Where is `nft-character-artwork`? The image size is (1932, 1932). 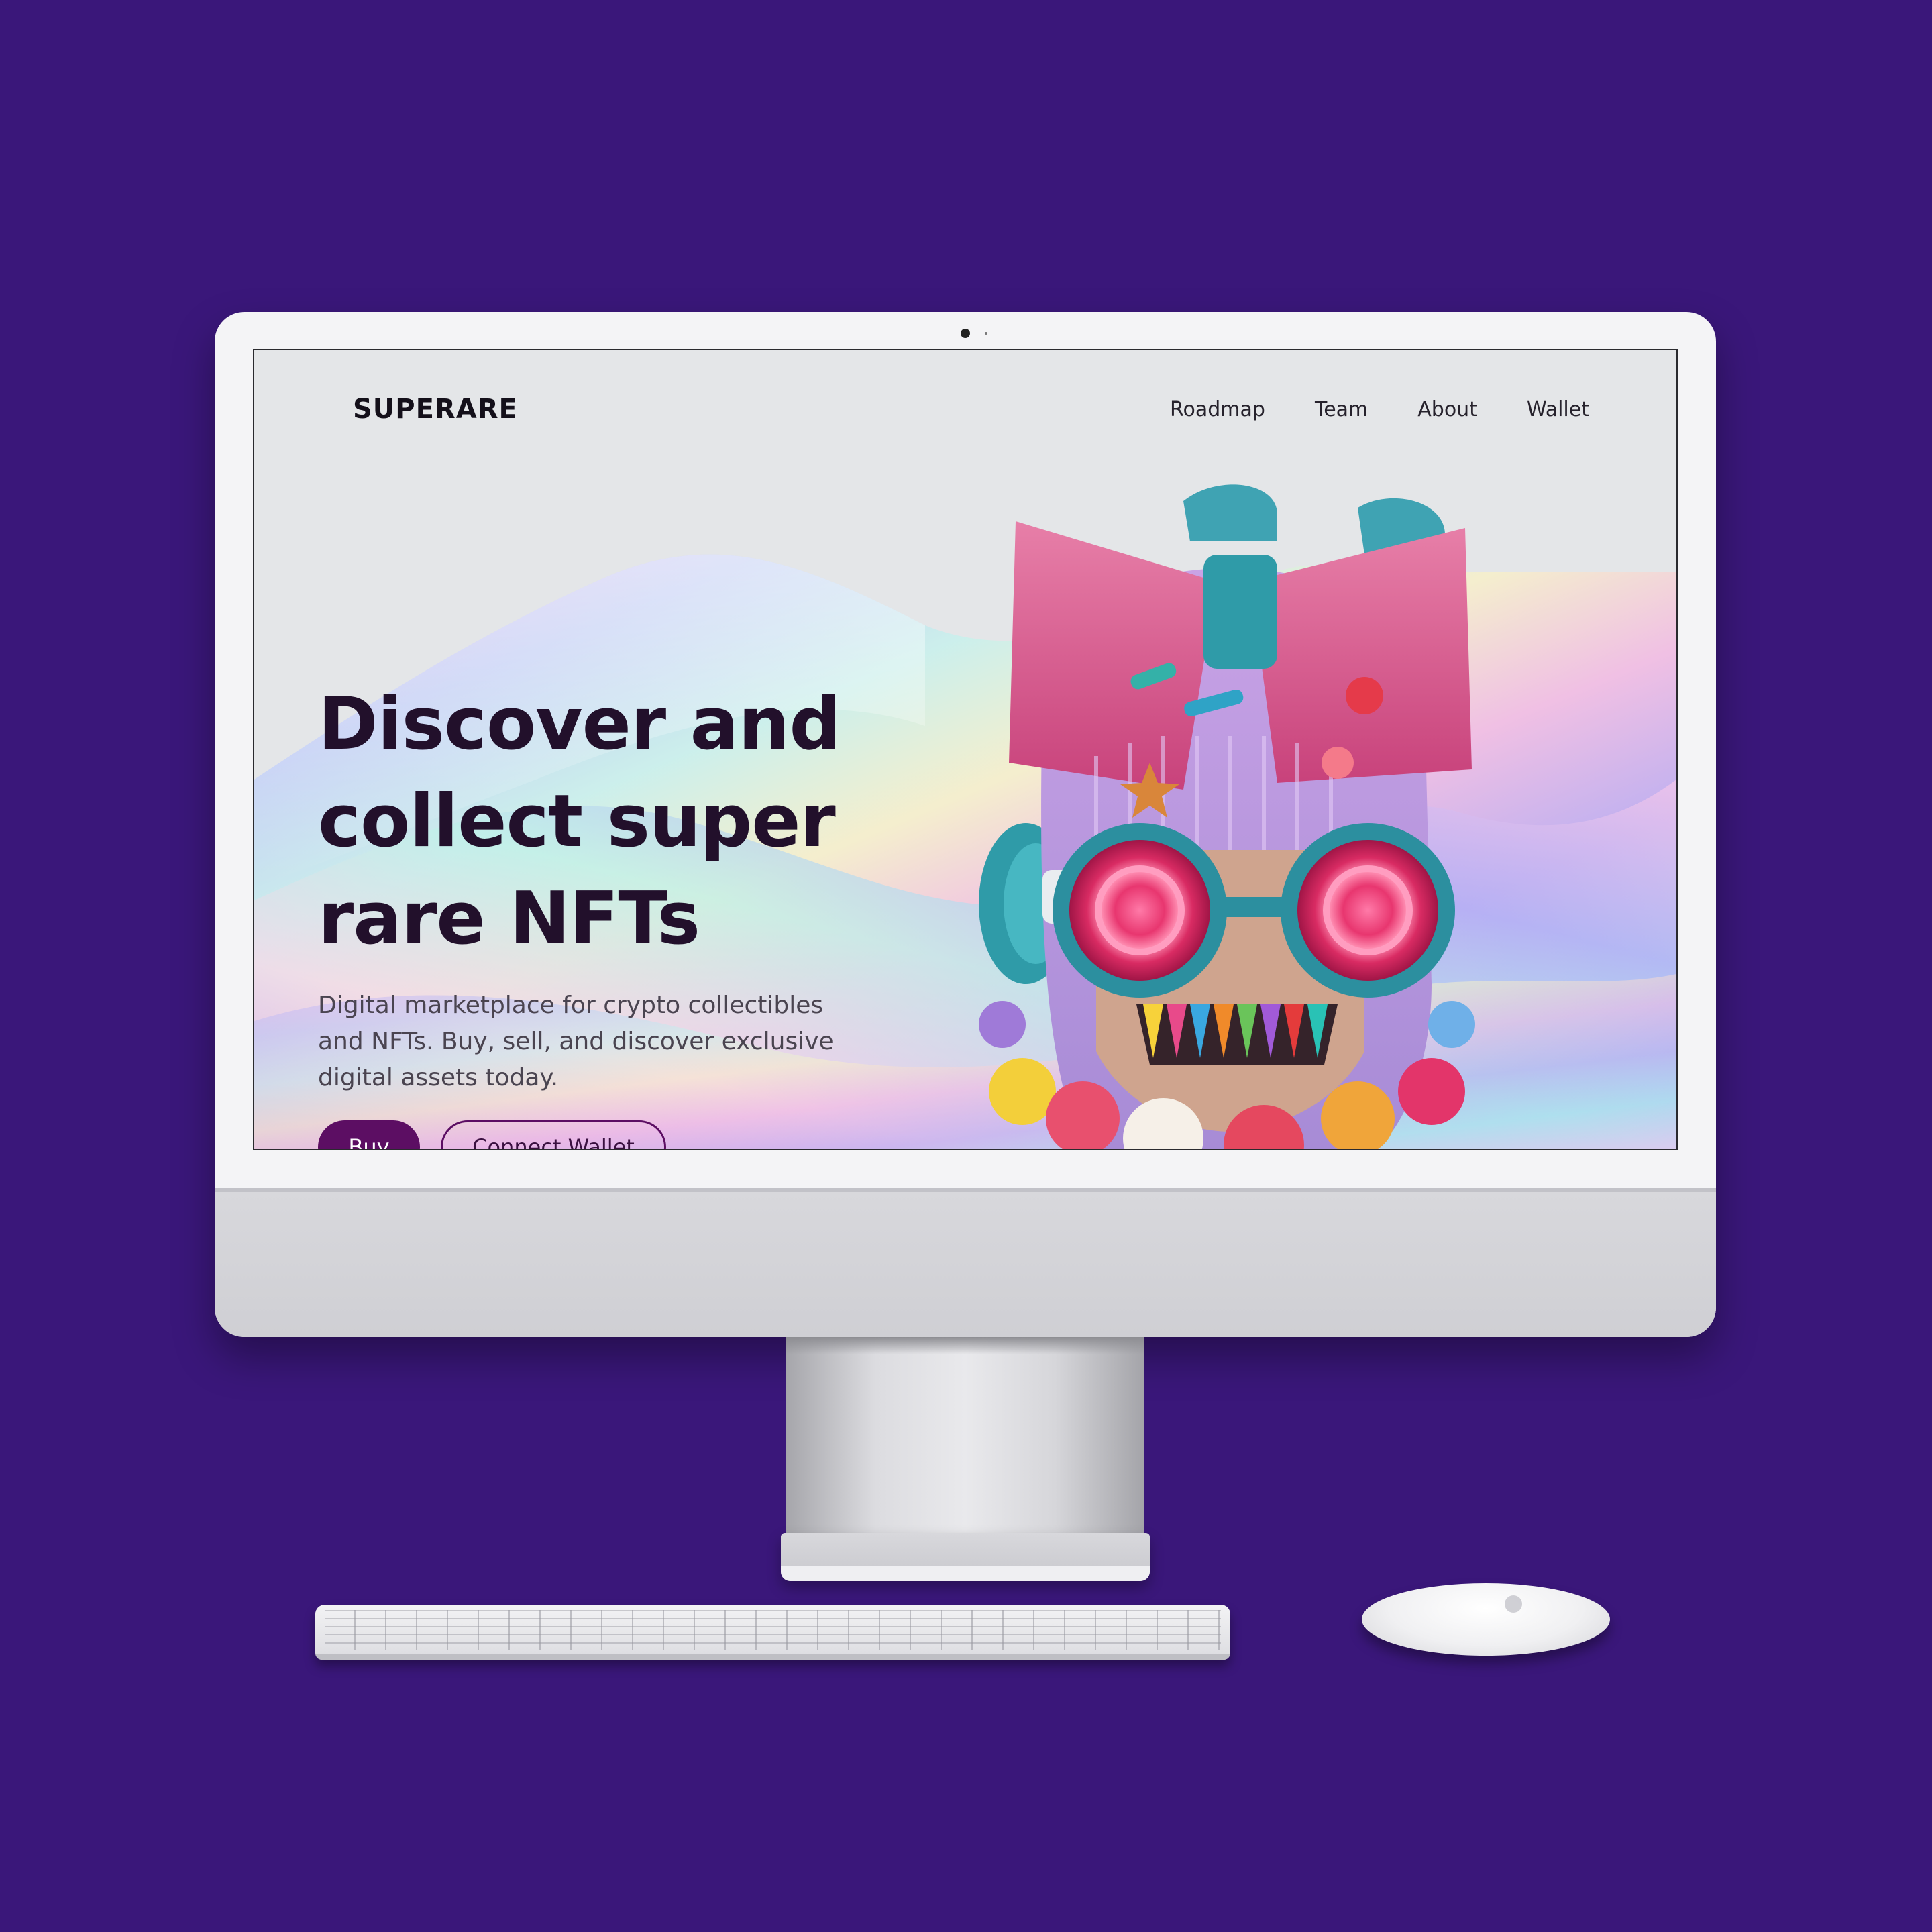 nft-character-artwork is located at coordinates (1227, 816).